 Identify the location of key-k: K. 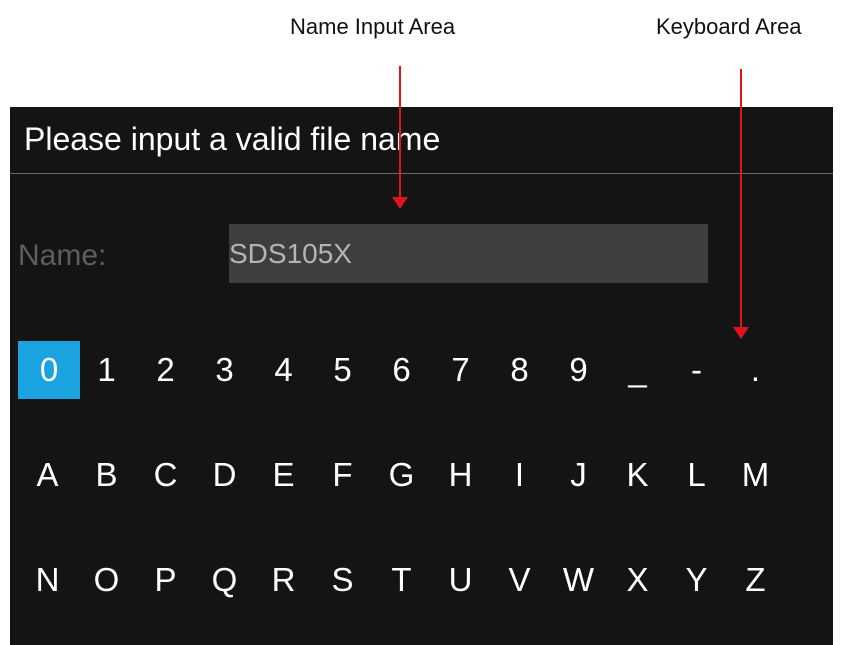
(637, 475).